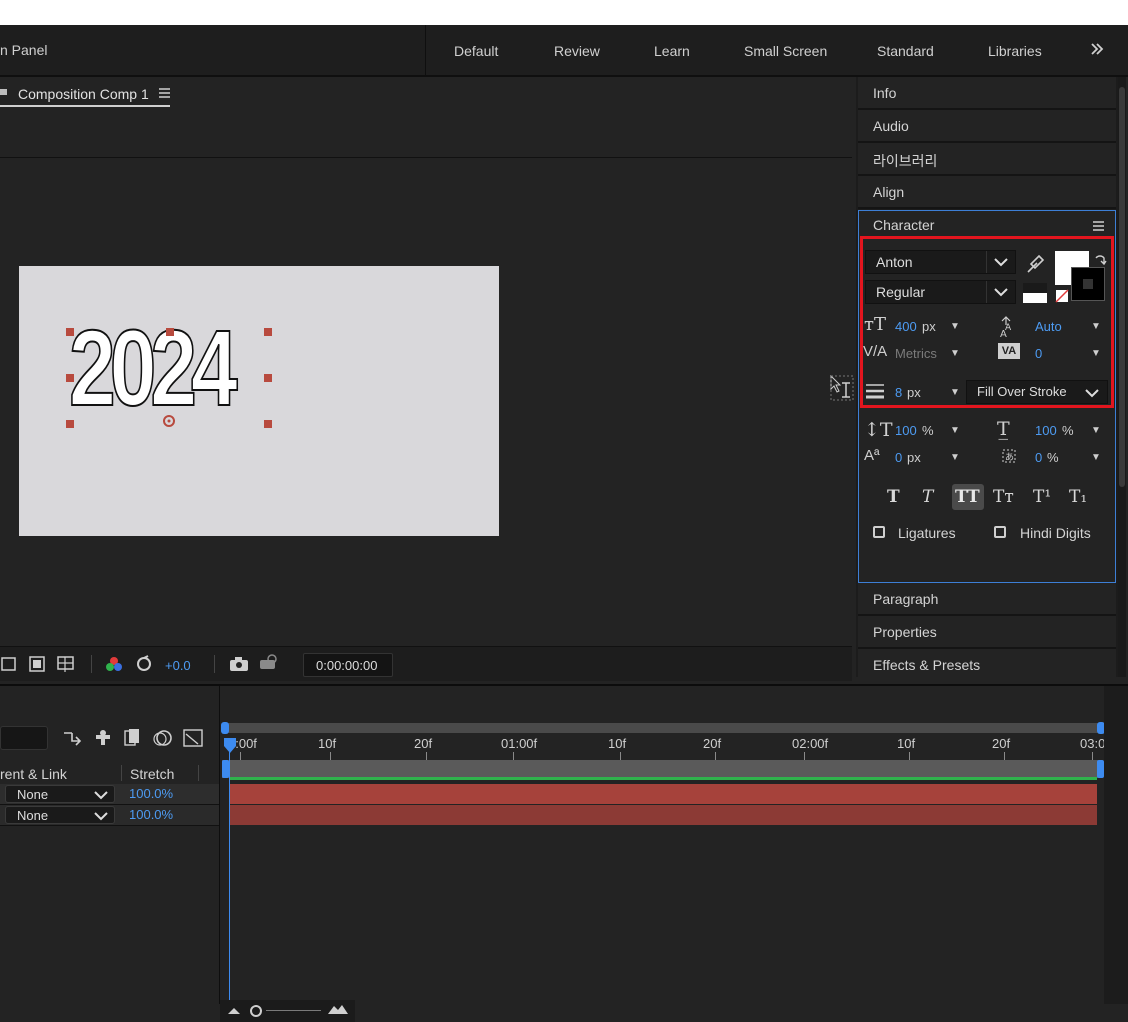  Describe the element at coordinates (153, 367) in the screenshot. I see `canvas-text: 2024` at that location.